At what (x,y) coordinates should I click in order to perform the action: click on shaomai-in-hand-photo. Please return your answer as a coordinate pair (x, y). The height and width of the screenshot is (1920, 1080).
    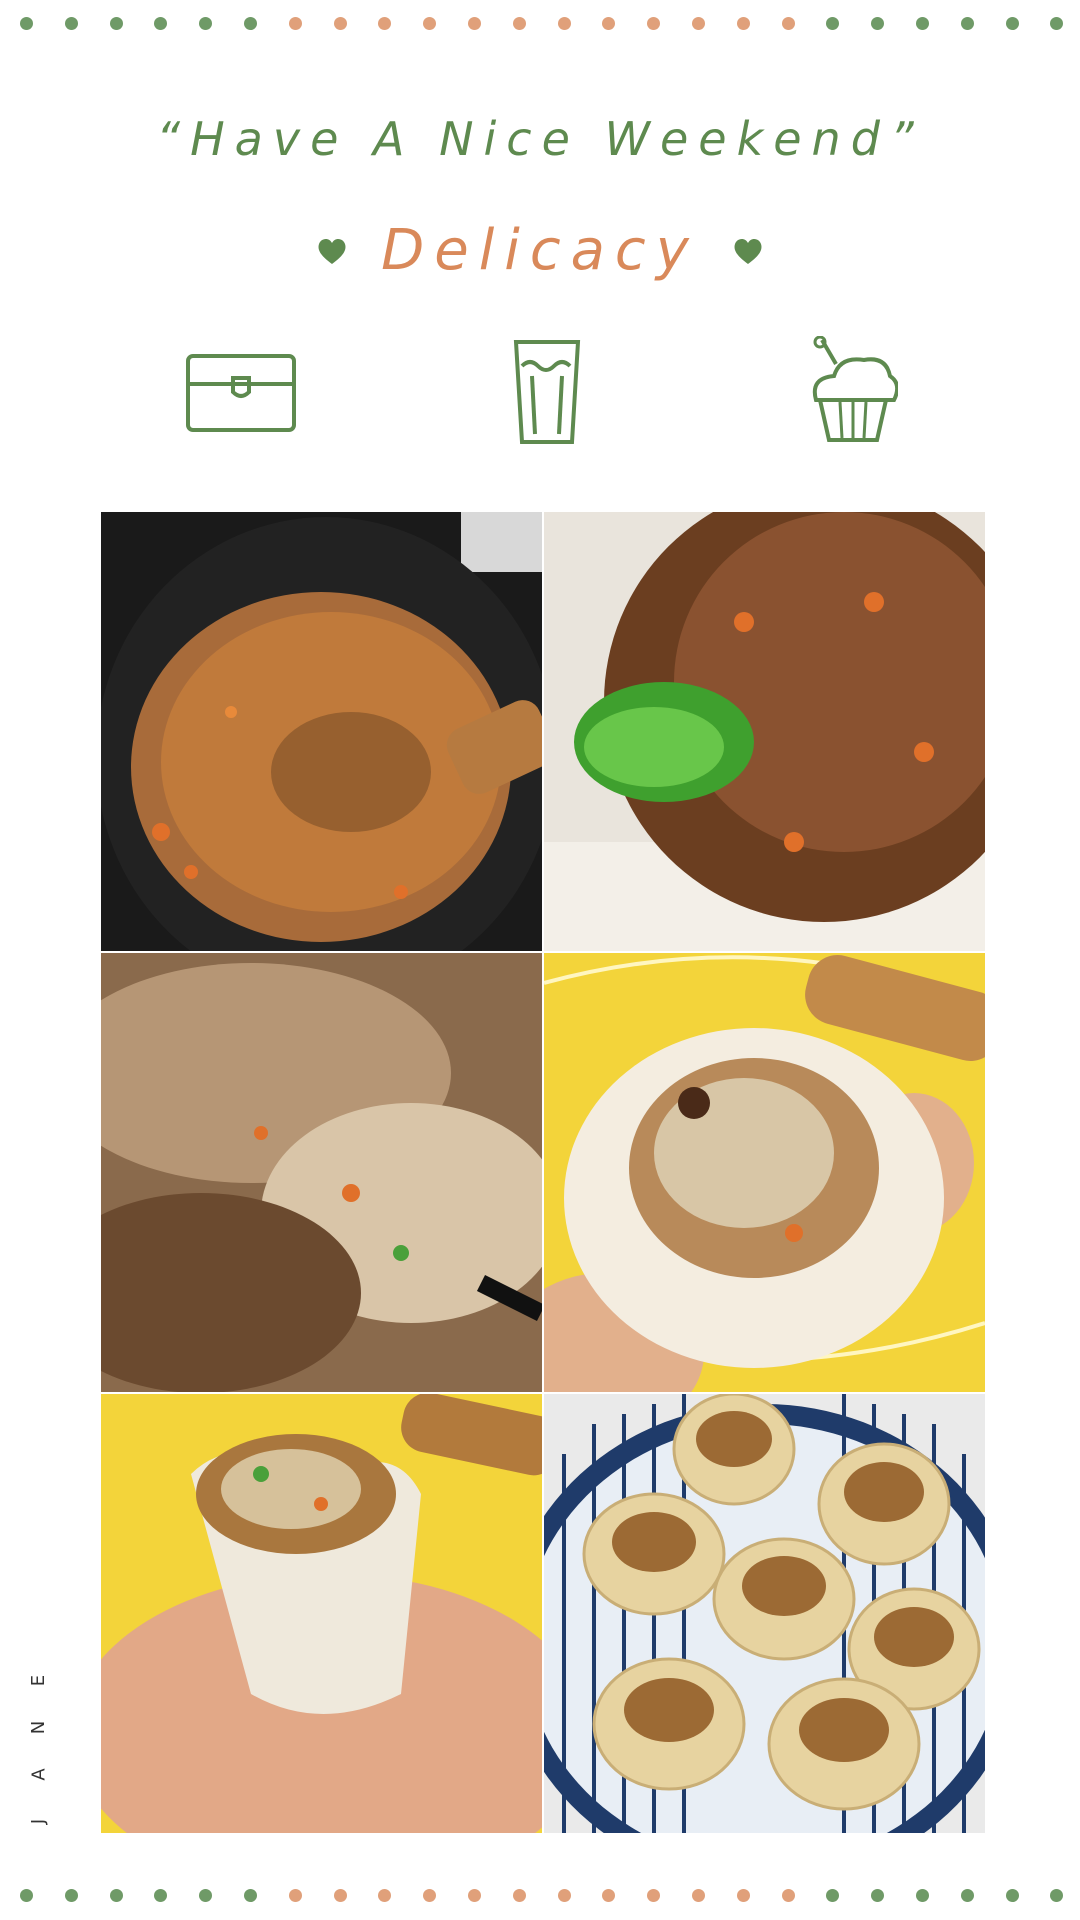
    Looking at the image, I should click on (321, 1613).